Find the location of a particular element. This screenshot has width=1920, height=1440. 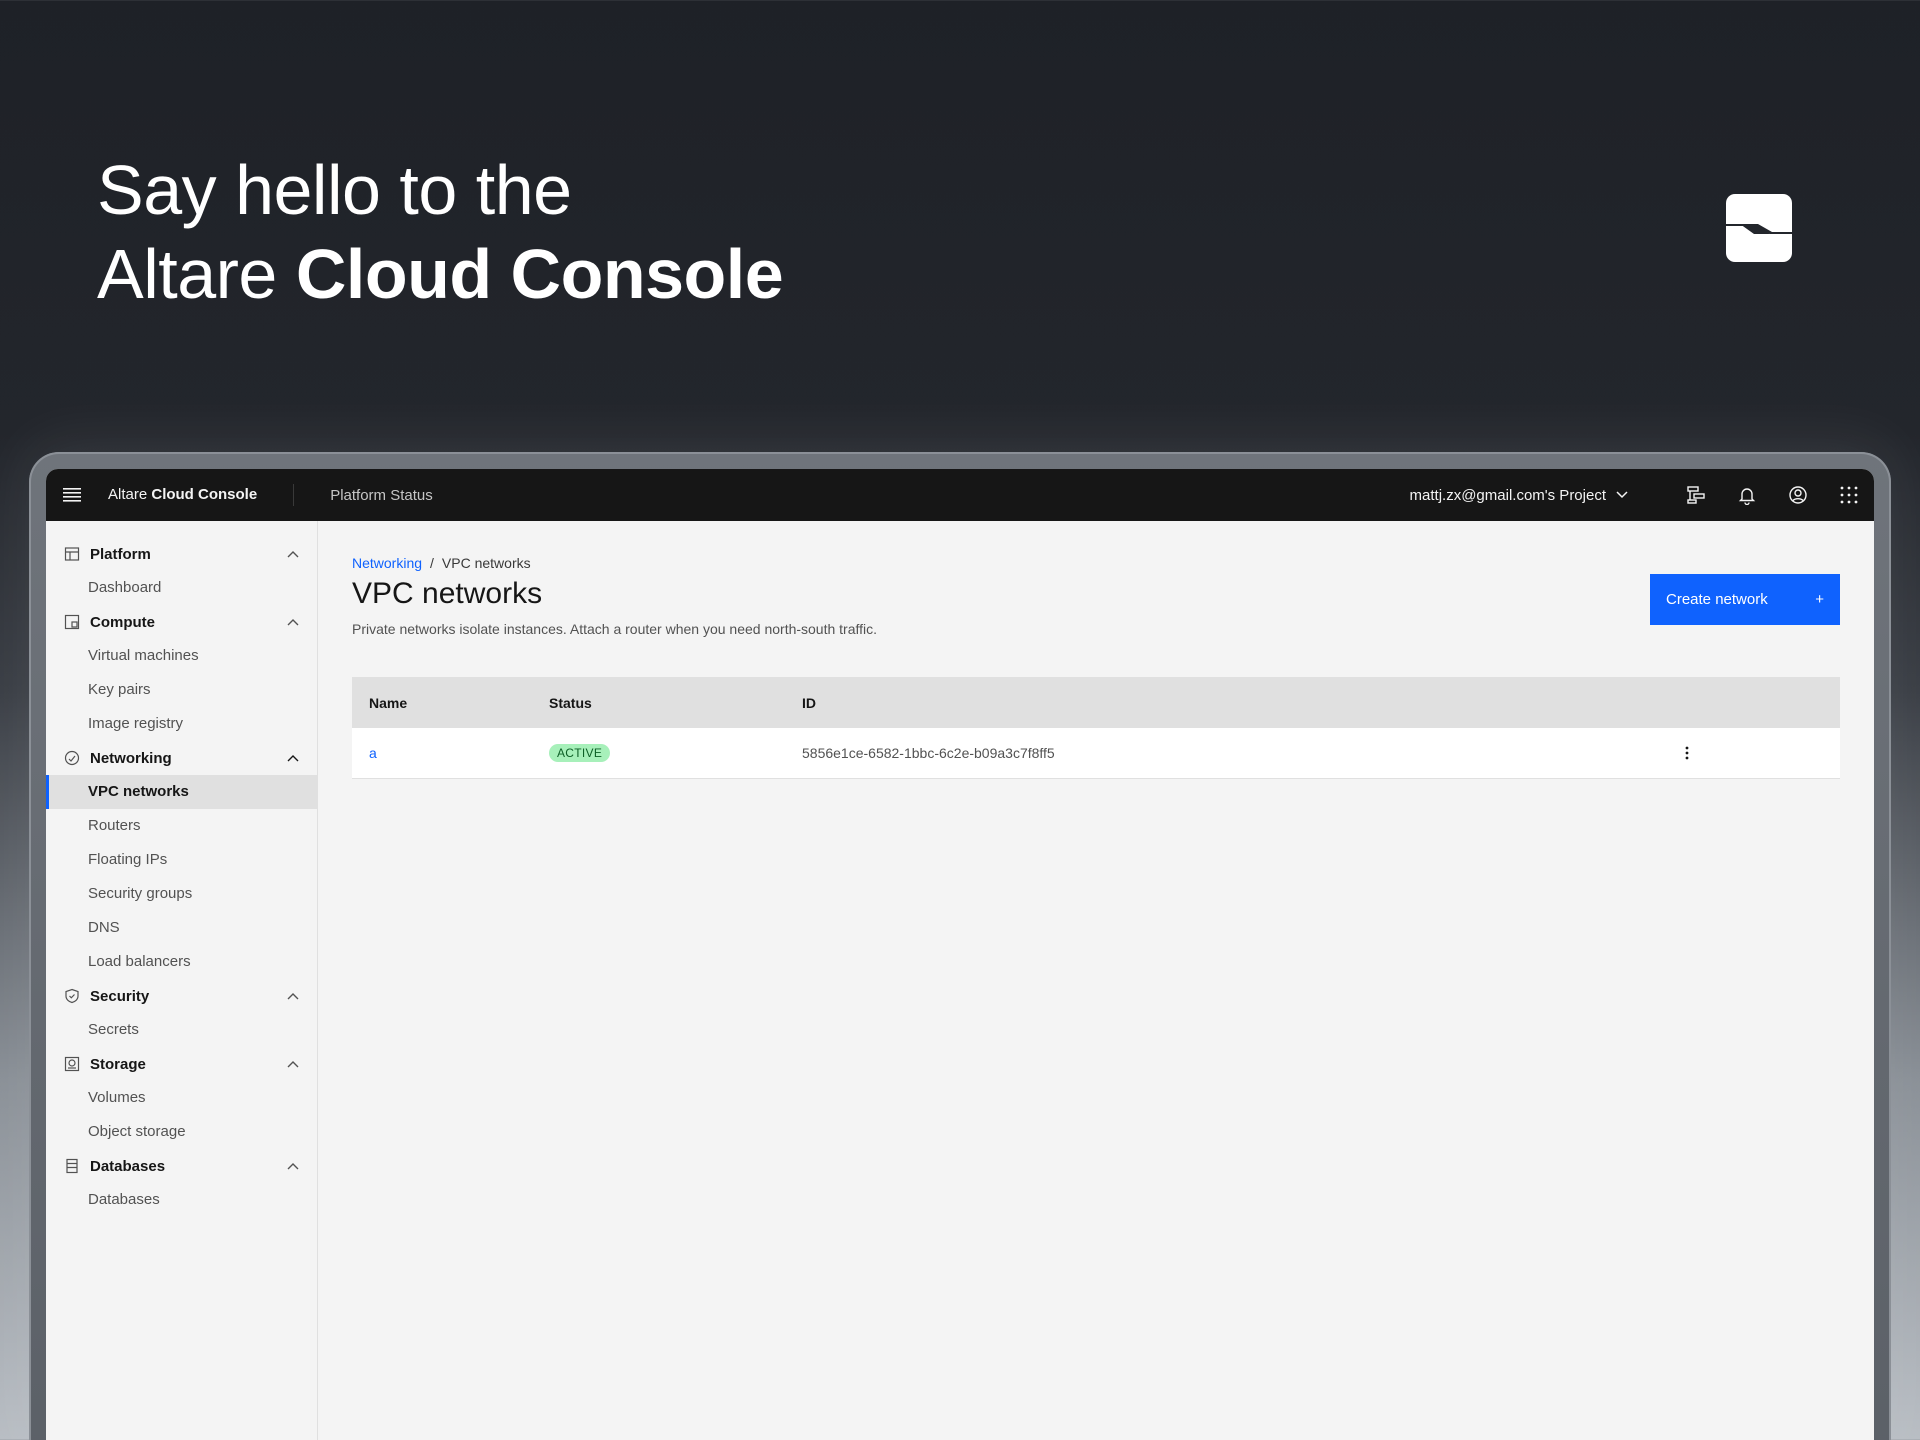

sidebar-group-label: Storage is located at coordinates (118, 1064).